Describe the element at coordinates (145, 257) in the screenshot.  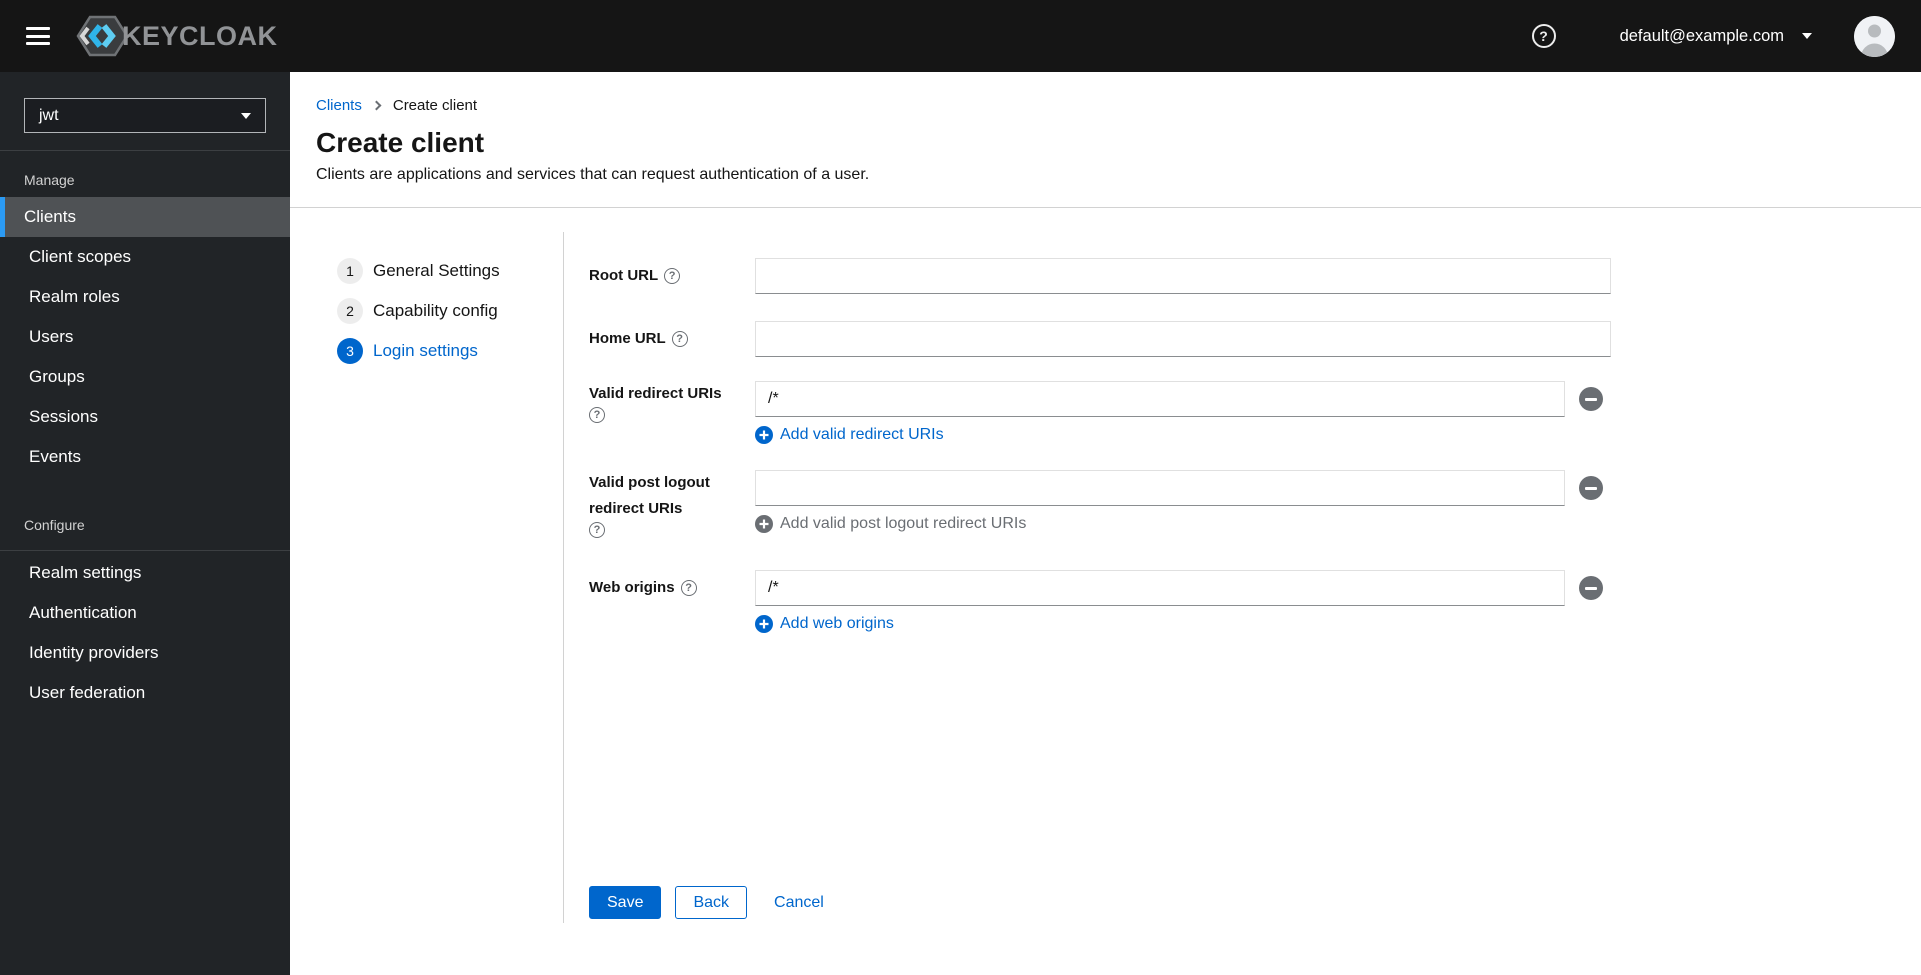
I see `sidebar-item-client-scopes: Client scopes` at that location.